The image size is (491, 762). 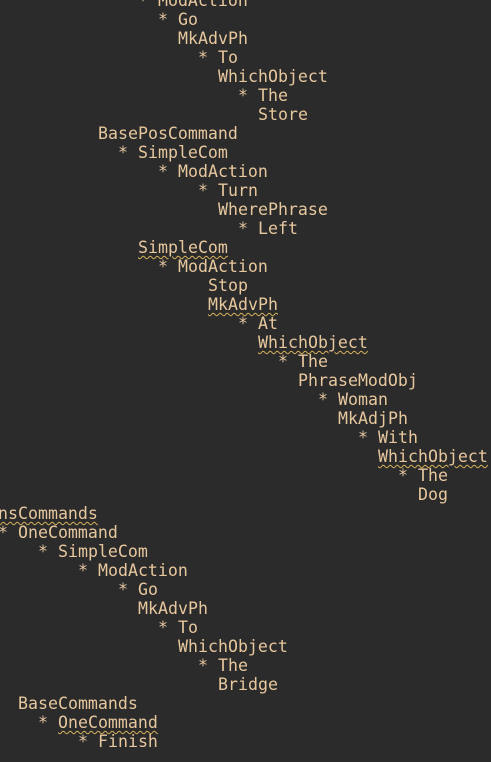 I want to click on code-line: MkAdjPh, so click(x=373, y=418).